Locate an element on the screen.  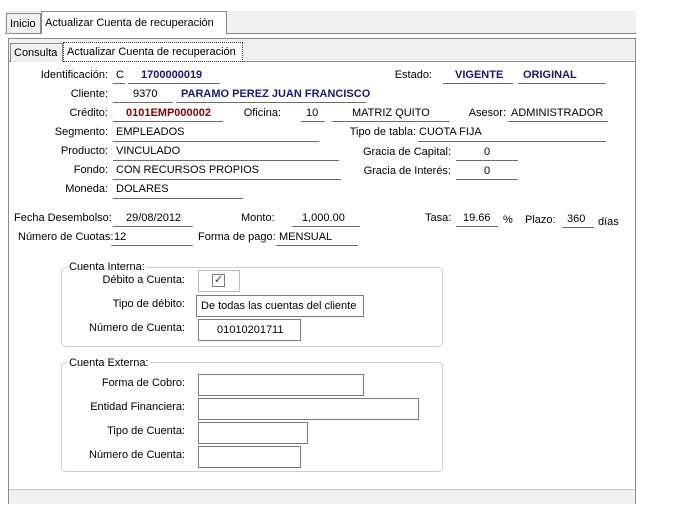
credito-val: 0101EMP000002 is located at coordinates (169, 113).